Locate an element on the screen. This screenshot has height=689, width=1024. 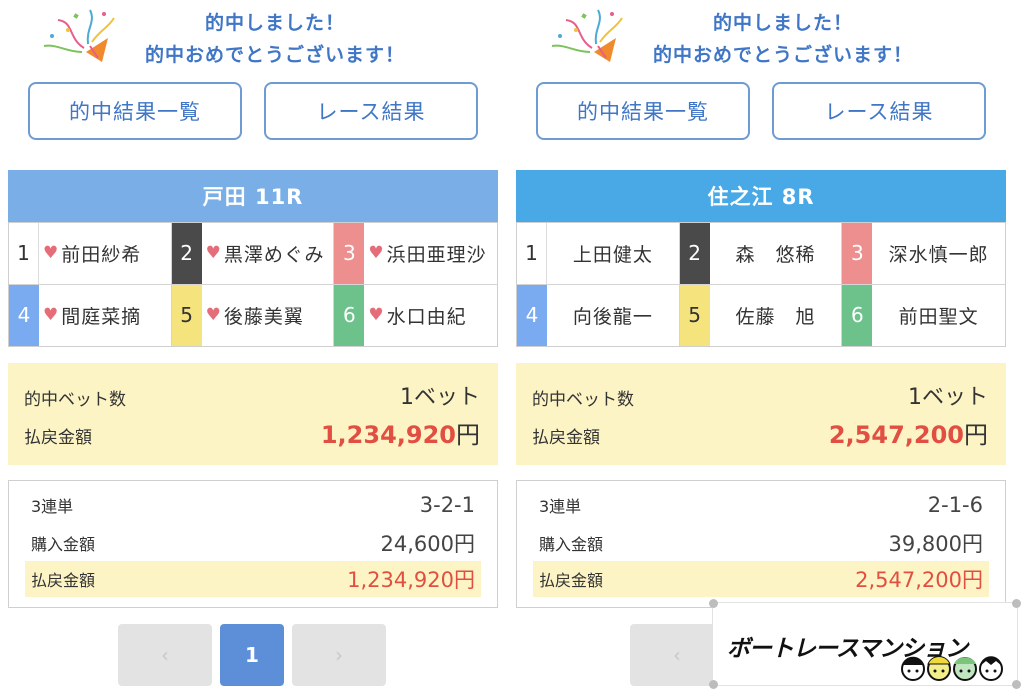
purchase-amount: 24,600円 is located at coordinates (427, 544).